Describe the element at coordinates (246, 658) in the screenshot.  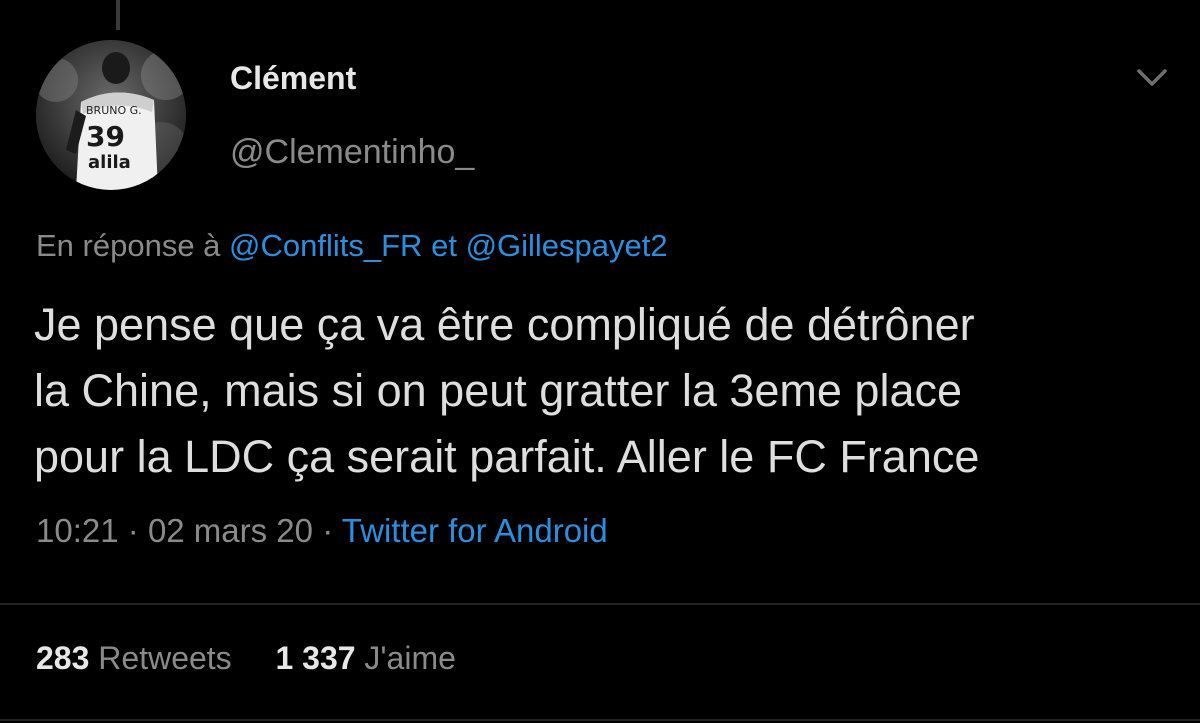
I see `engagement-stats: 283 Retweets 1 337 J'aime` at that location.